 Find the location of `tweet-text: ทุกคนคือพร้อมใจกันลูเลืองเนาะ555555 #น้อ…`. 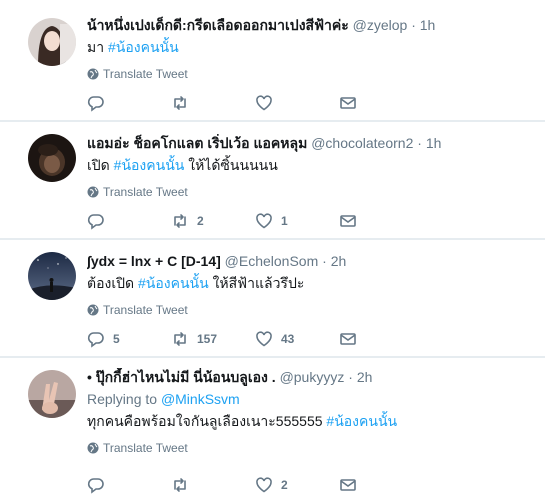

tweet-text: ทุกคนคือพร้อมใจกันลูเลืองเนาะ555555 #น้อ… is located at coordinates (312, 421).